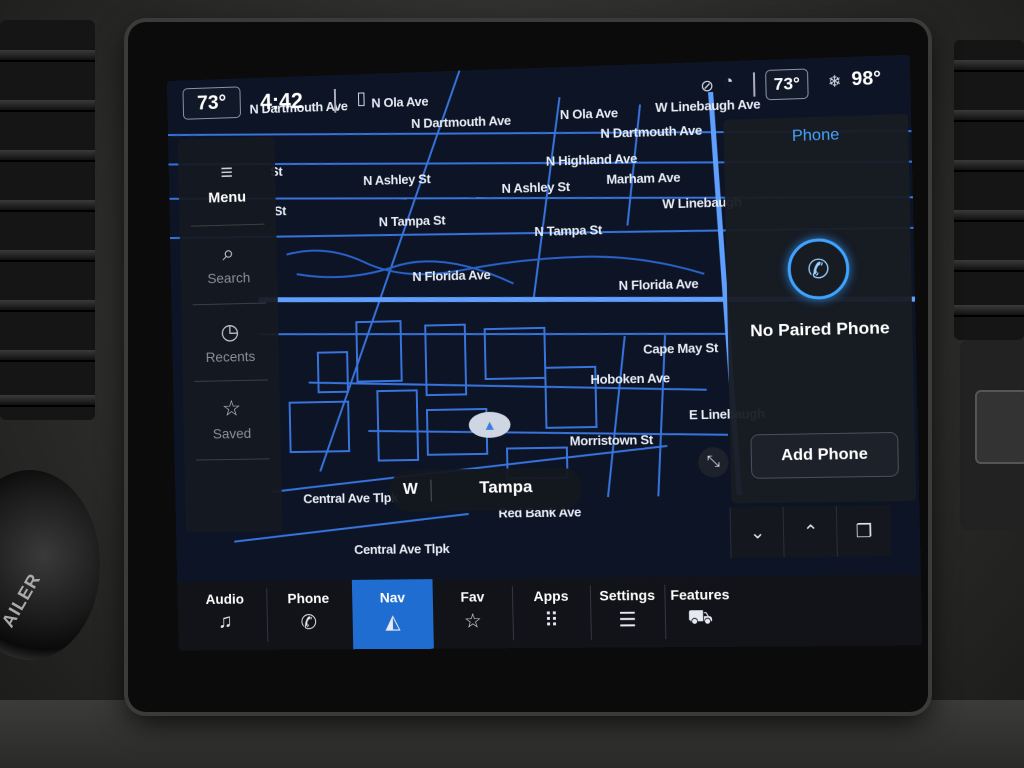  I want to click on saved-button: ☆ Saved, so click(232, 418).